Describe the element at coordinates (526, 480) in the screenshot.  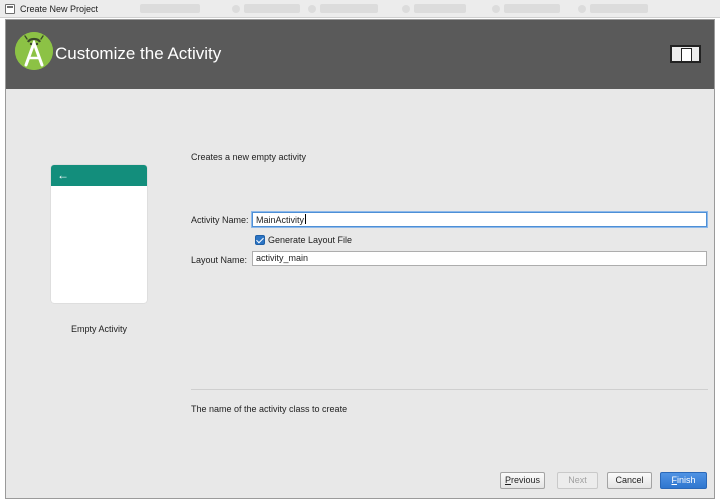
I see `previous-label-rest: revious` at that location.